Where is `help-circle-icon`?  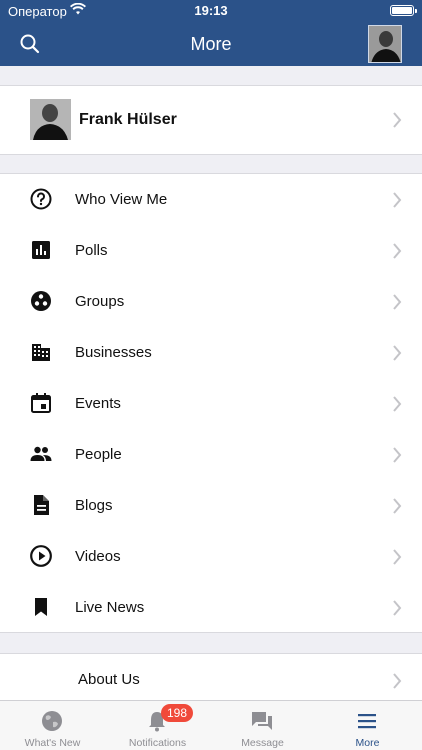 help-circle-icon is located at coordinates (41, 199).